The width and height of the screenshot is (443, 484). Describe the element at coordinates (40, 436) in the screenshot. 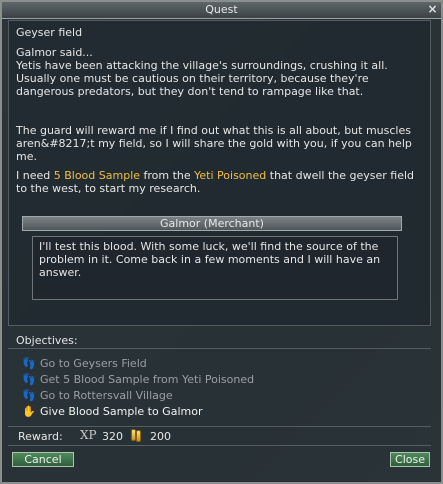

I see `reward-label: Reward:` at that location.